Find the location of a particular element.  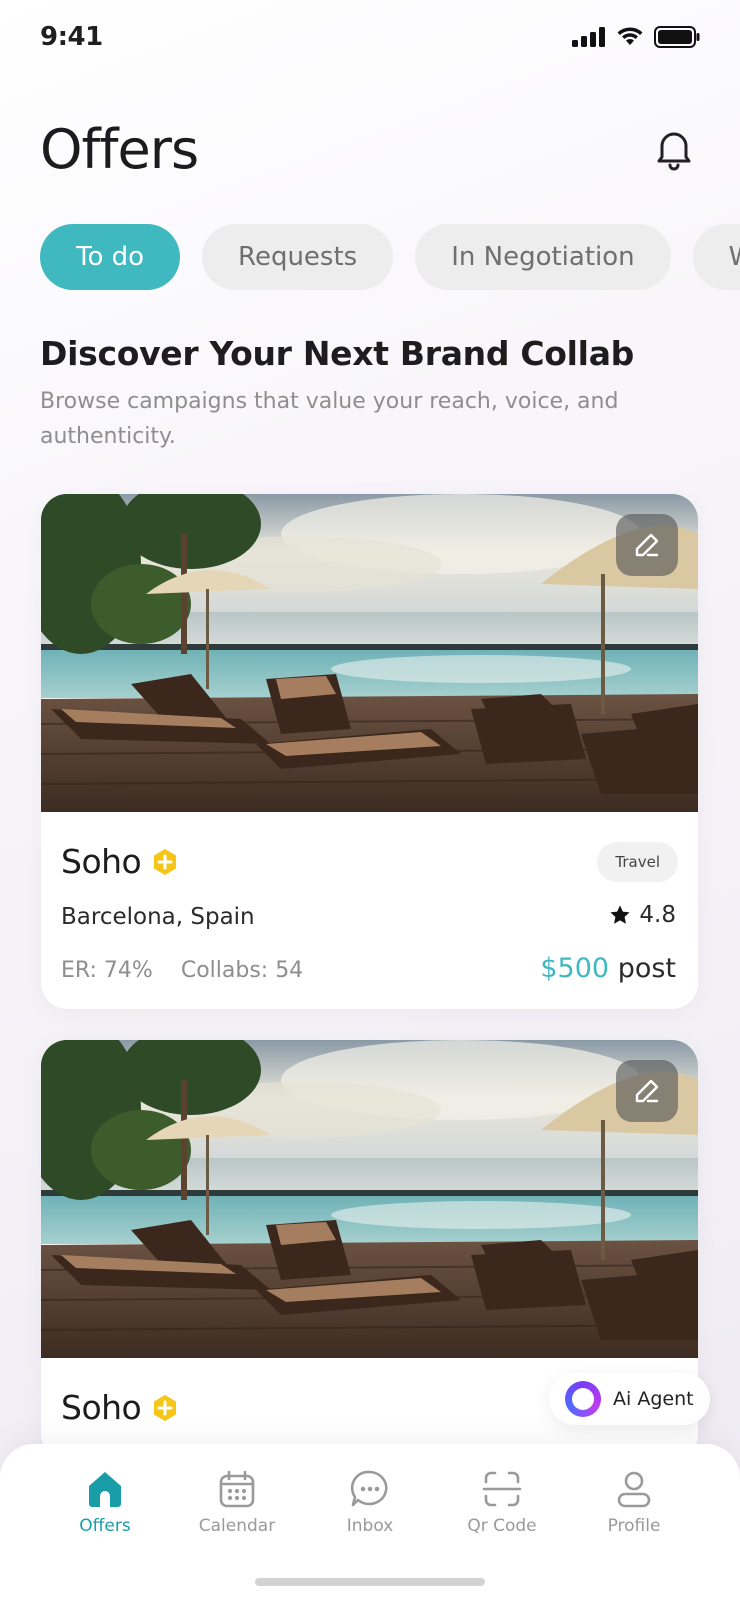

tab-requests: Requests is located at coordinates (298, 257).